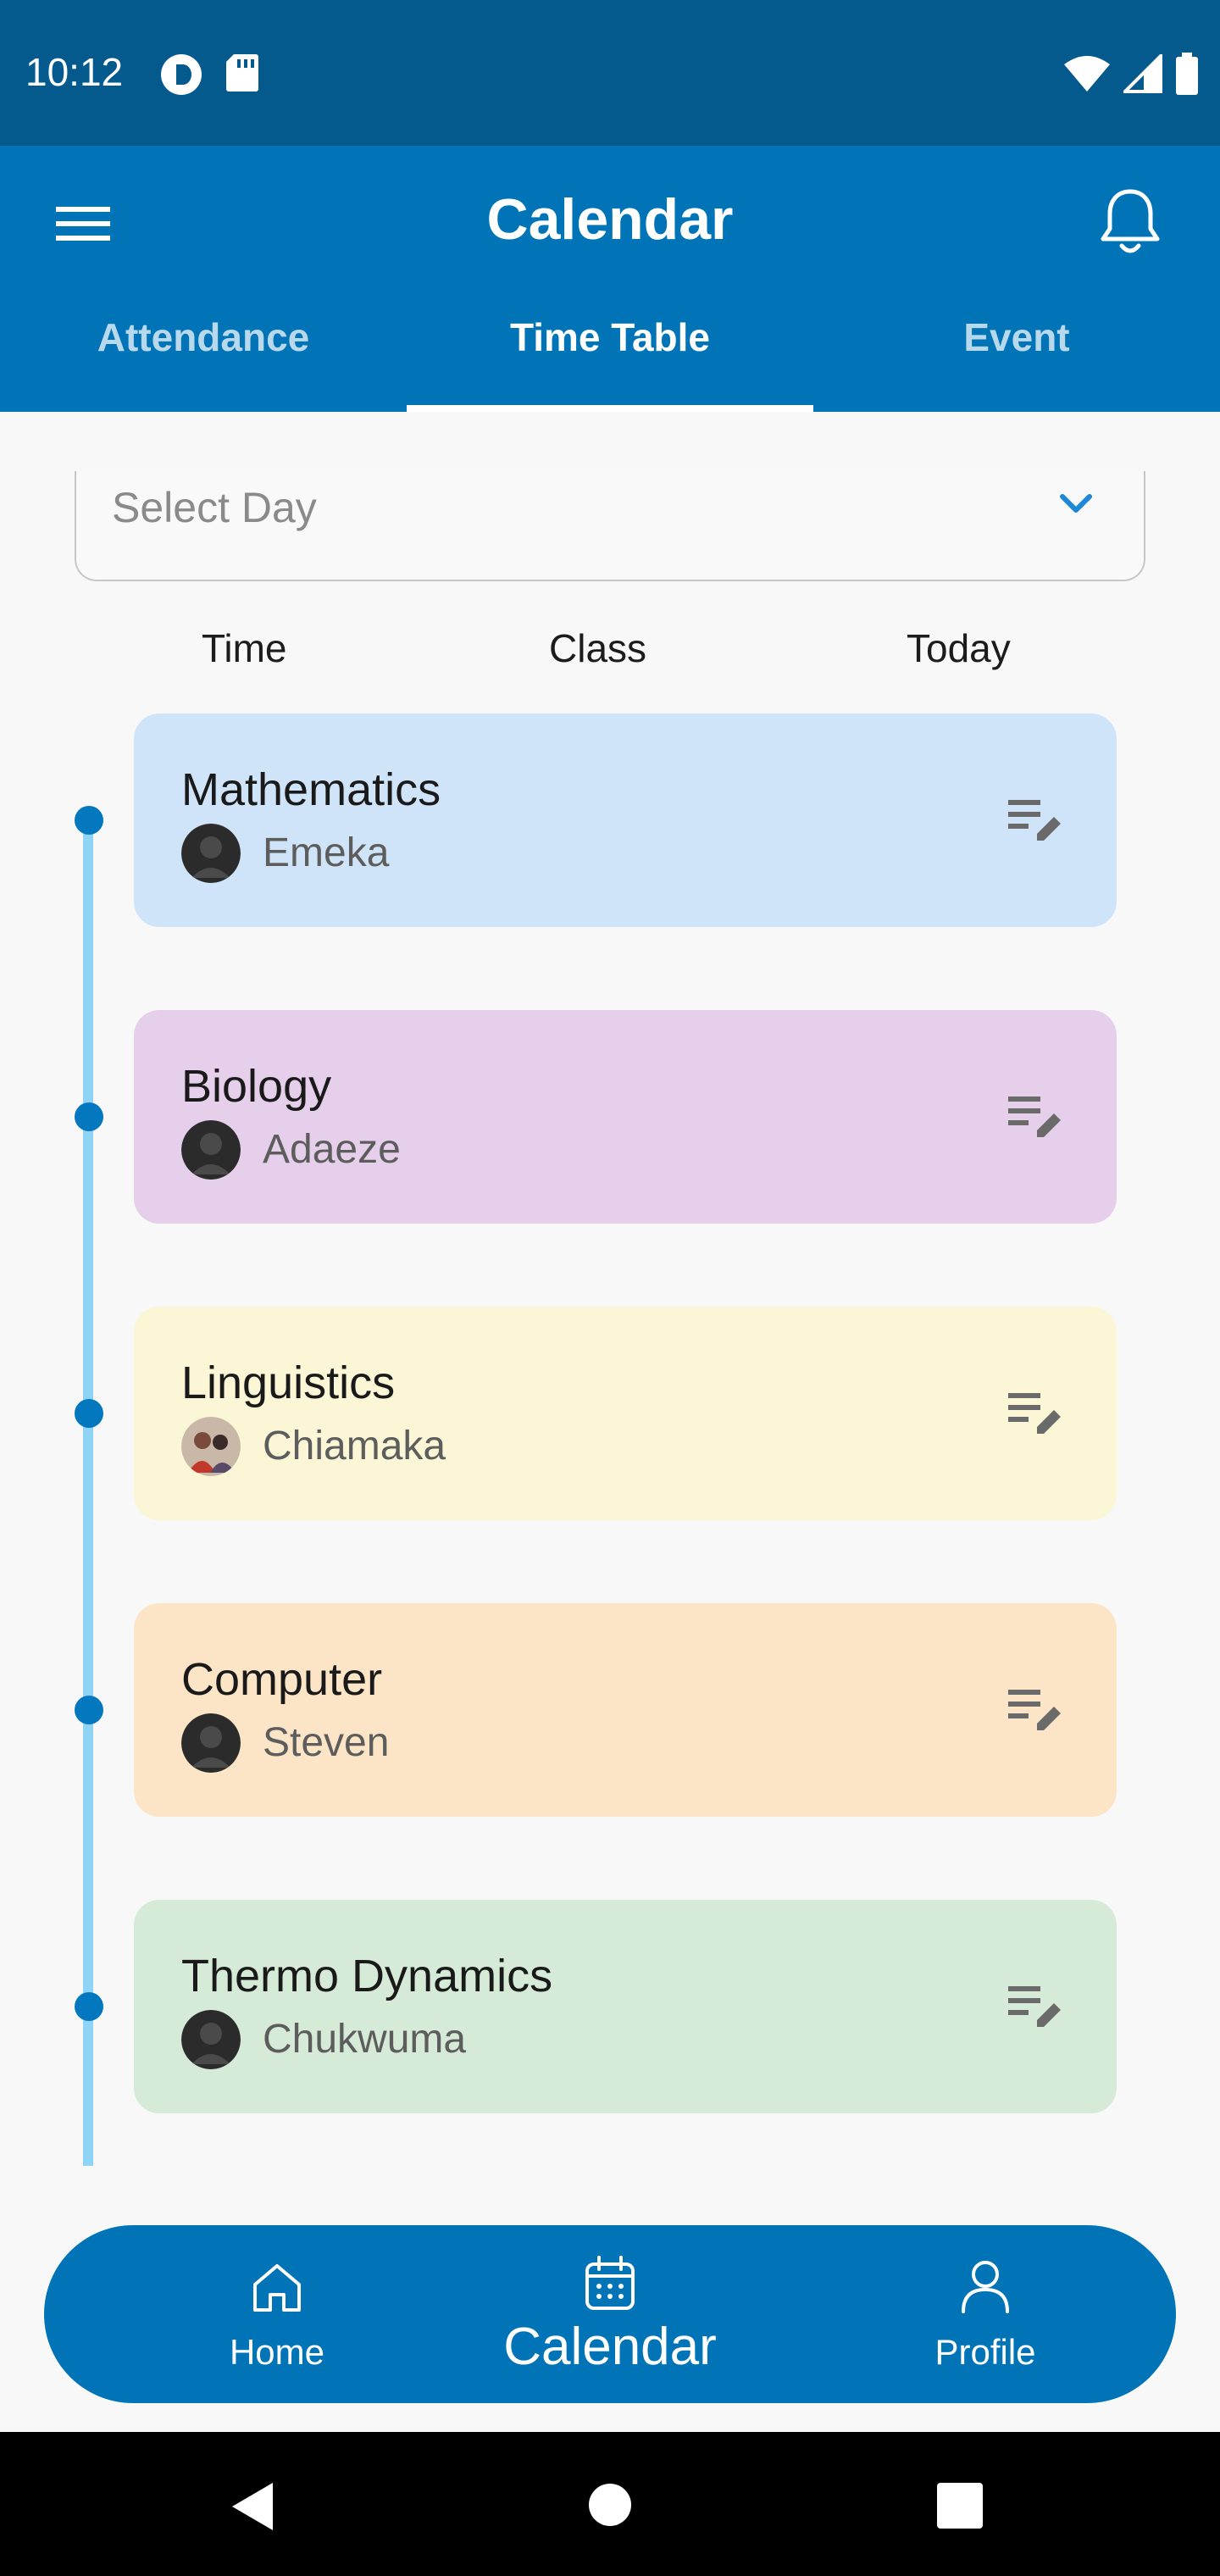  I want to click on bottom-navigation: Home Calendar Profile, so click(610, 2314).